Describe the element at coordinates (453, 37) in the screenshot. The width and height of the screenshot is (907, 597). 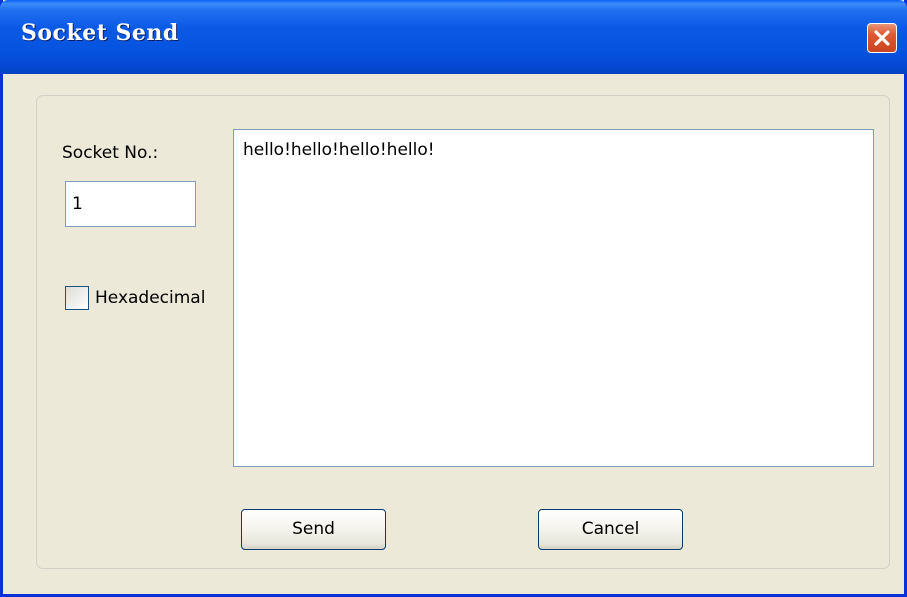
I see `title-bar: Socket Send` at that location.